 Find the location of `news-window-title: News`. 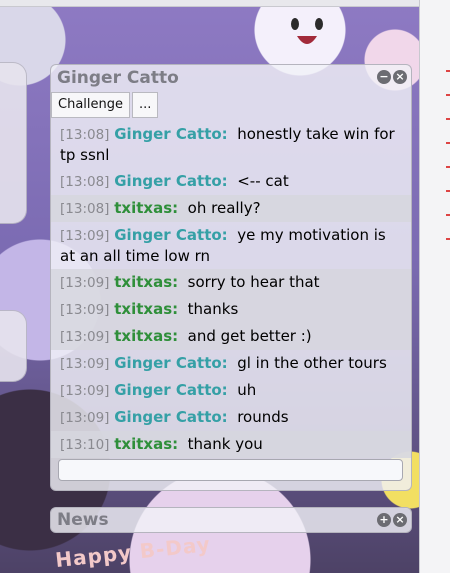

news-window-title: News is located at coordinates (83, 520).